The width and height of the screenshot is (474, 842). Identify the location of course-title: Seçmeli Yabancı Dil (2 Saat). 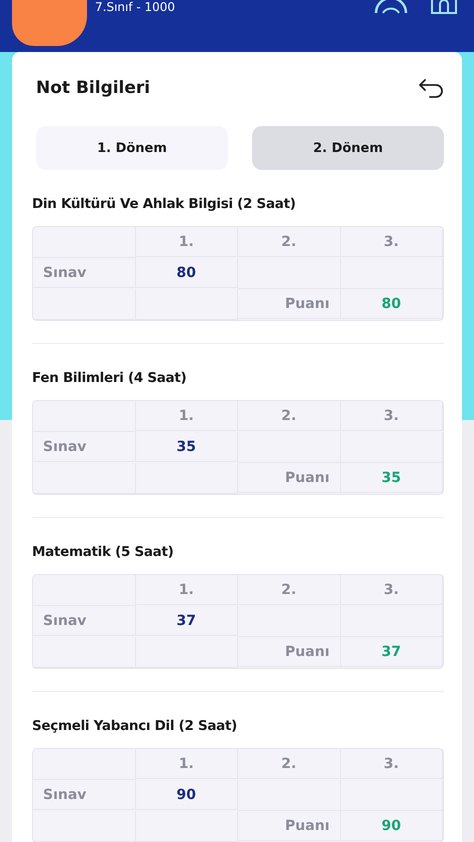
(135, 726).